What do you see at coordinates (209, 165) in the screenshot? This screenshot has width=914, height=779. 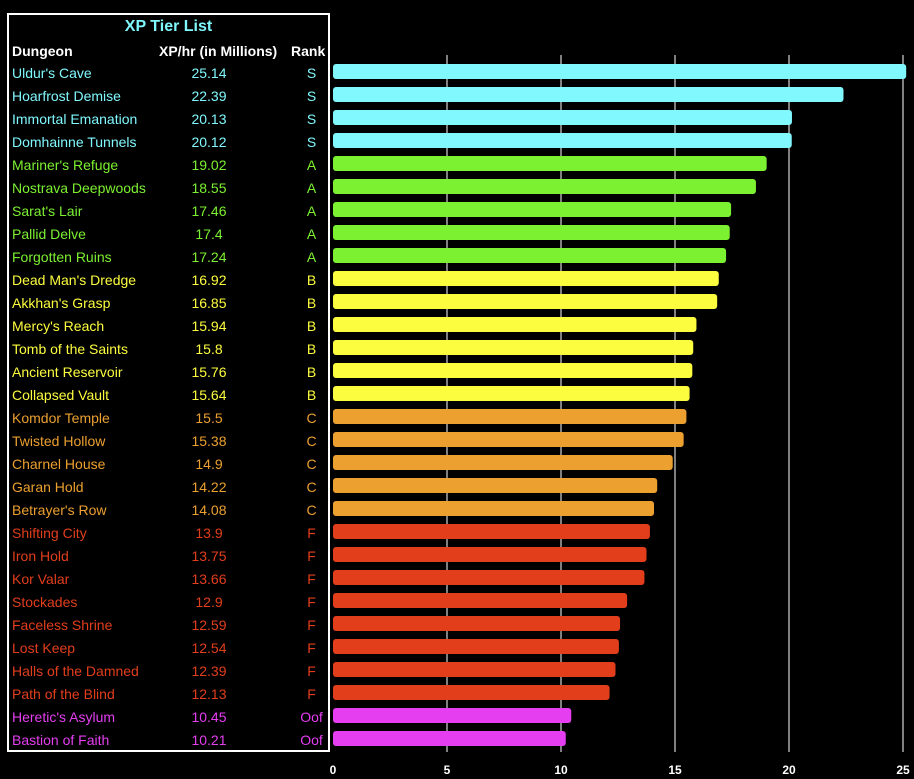 I see `xp-value: 19.02` at bounding box center [209, 165].